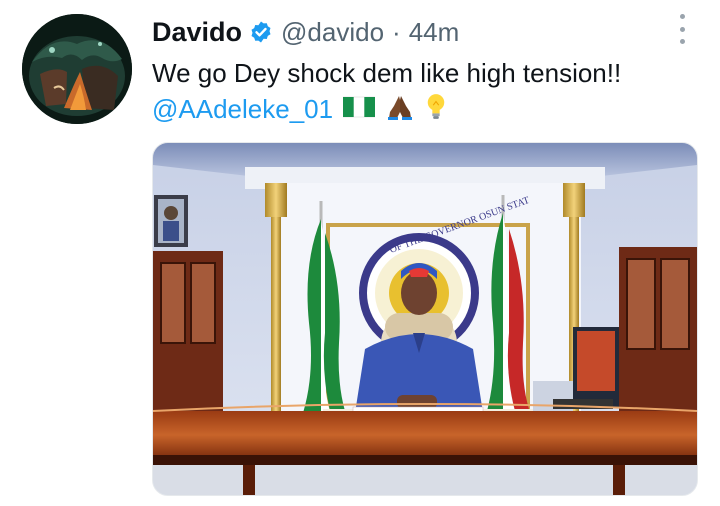  What do you see at coordinates (332, 32) in the screenshot?
I see `author-handle: @davido` at bounding box center [332, 32].